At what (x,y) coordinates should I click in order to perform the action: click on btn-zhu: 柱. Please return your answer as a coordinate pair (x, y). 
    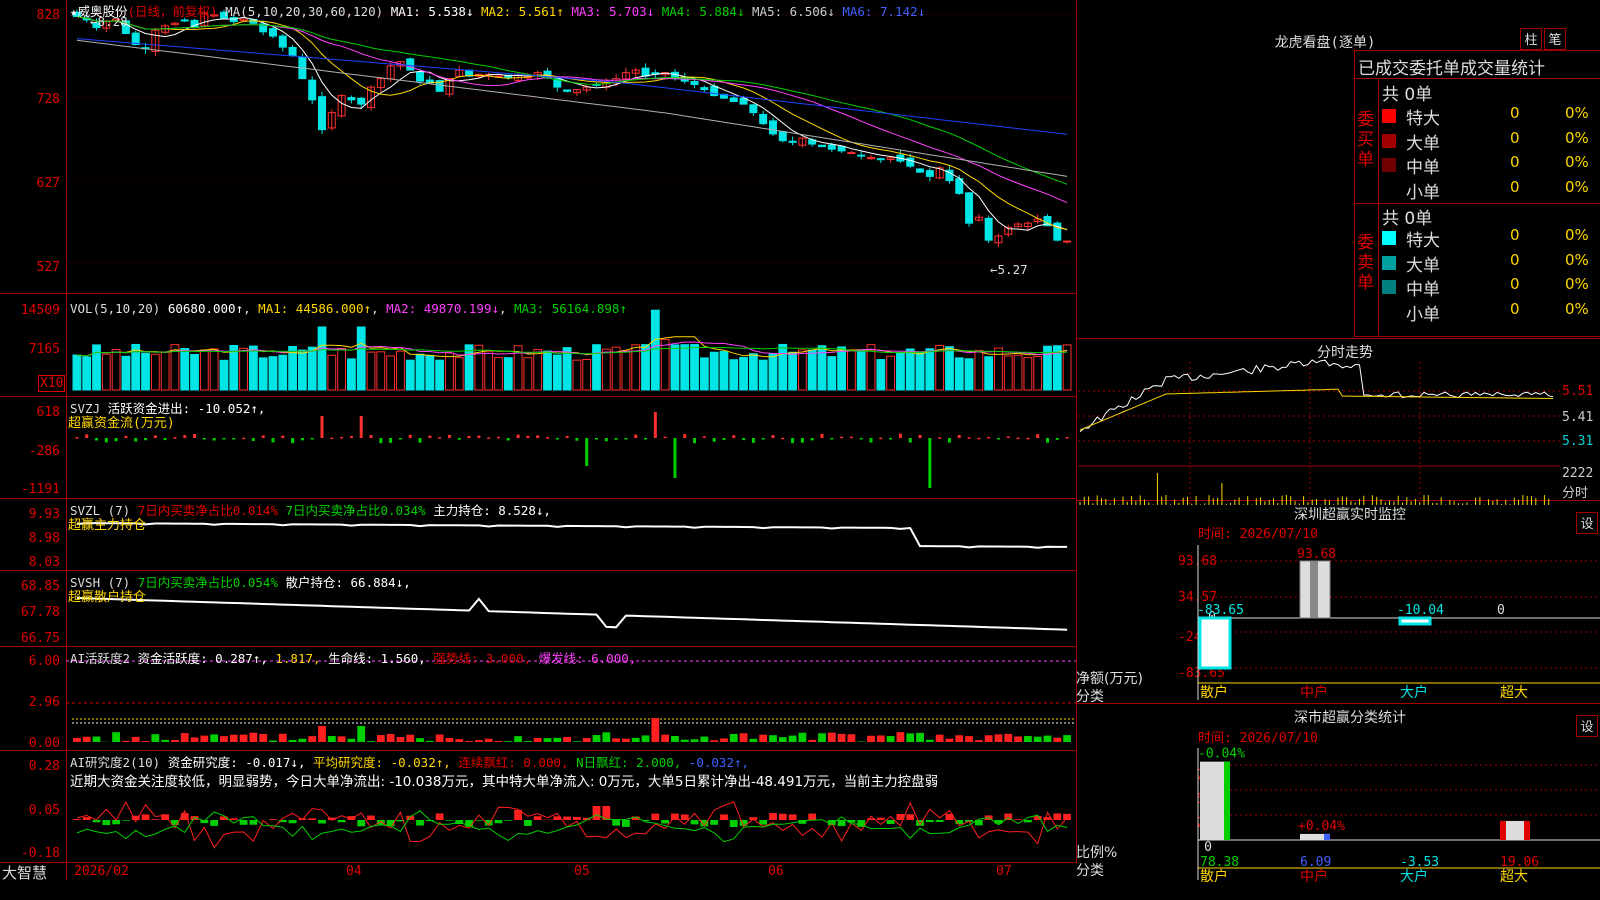
    Looking at the image, I should click on (1531, 39).